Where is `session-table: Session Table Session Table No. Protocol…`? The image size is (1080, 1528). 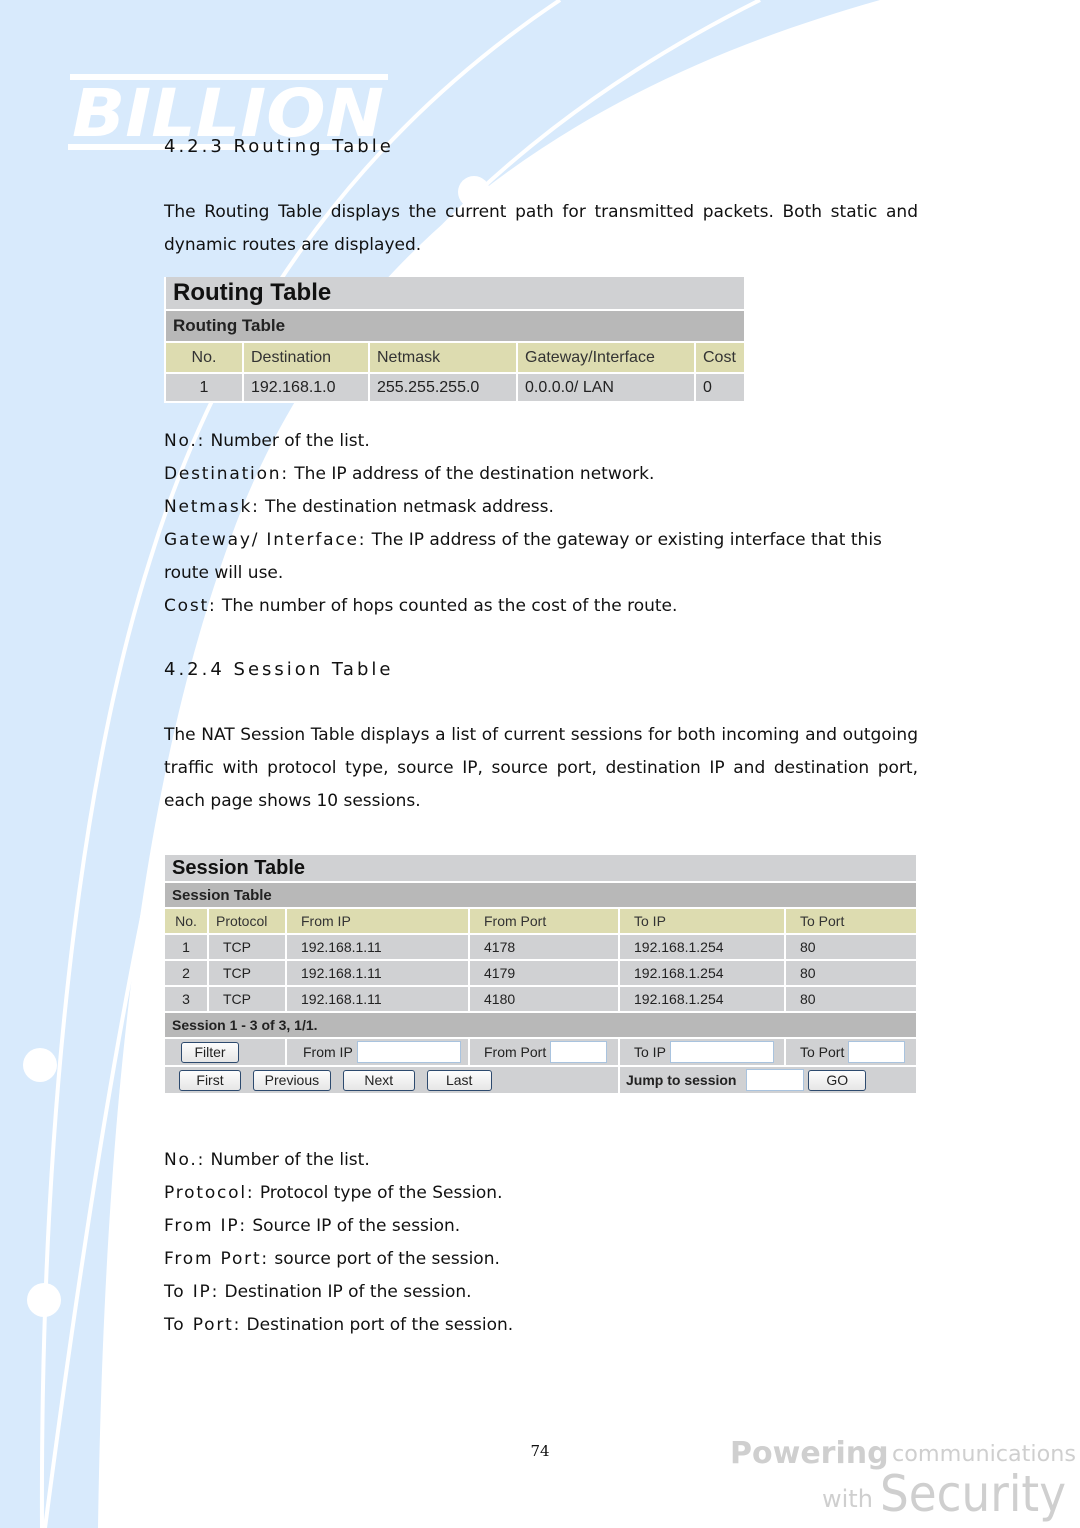
session-table: Session Table Session Table No. Protocol… is located at coordinates (540, 975).